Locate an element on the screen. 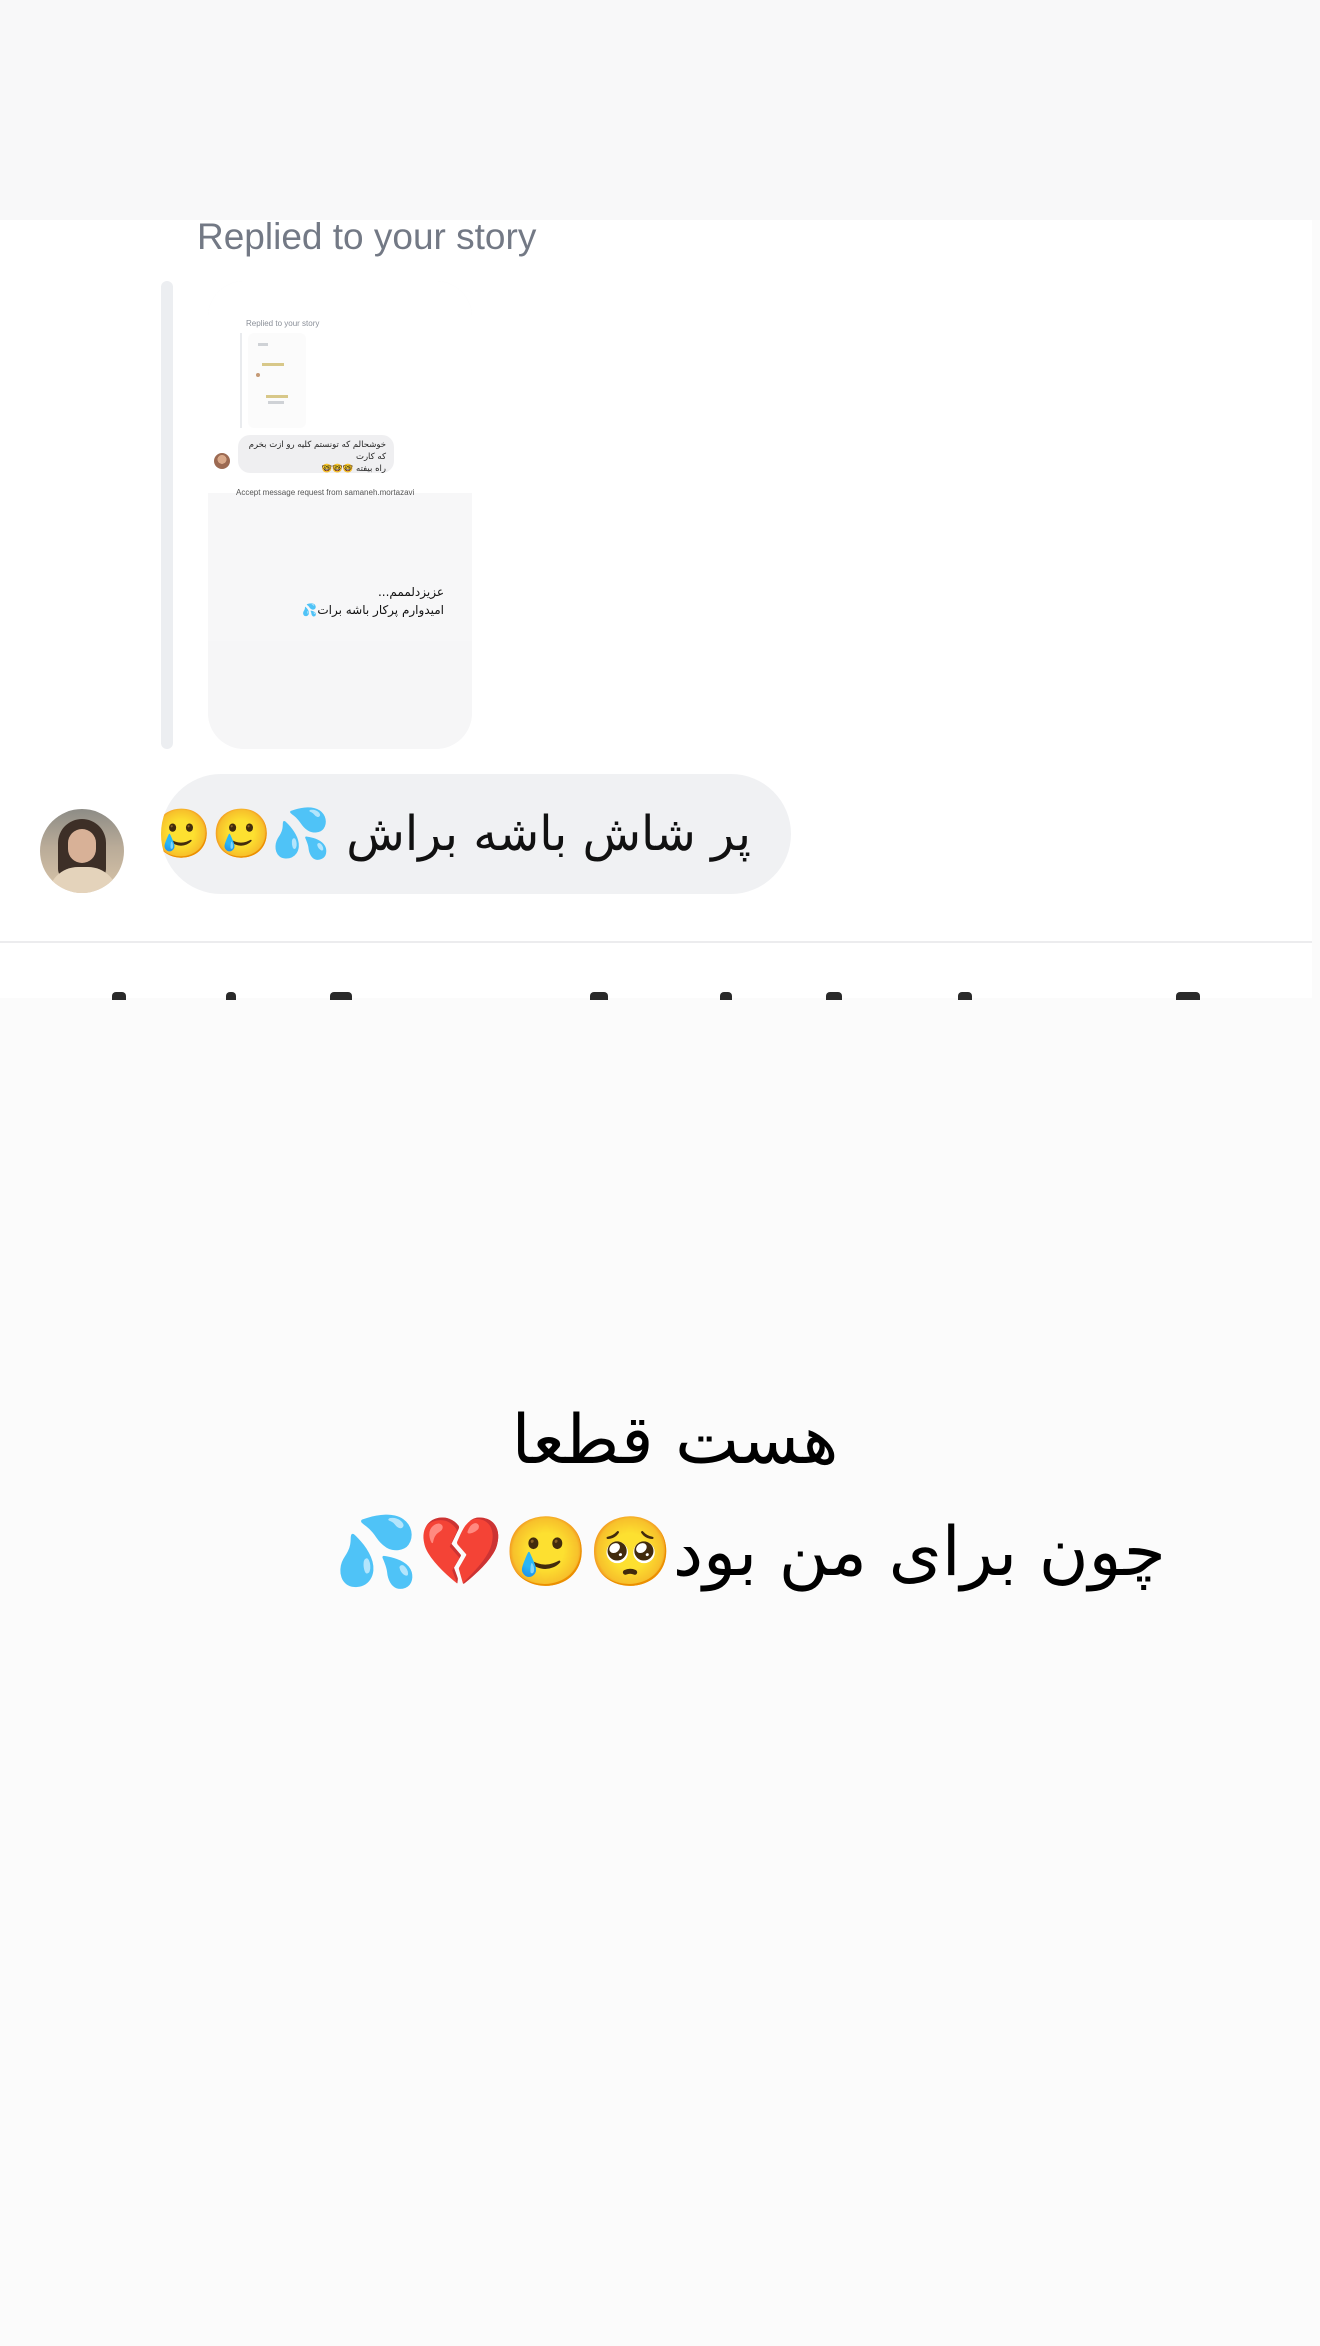 This screenshot has height=2346, width=1320. divider is located at coordinates (656, 942).